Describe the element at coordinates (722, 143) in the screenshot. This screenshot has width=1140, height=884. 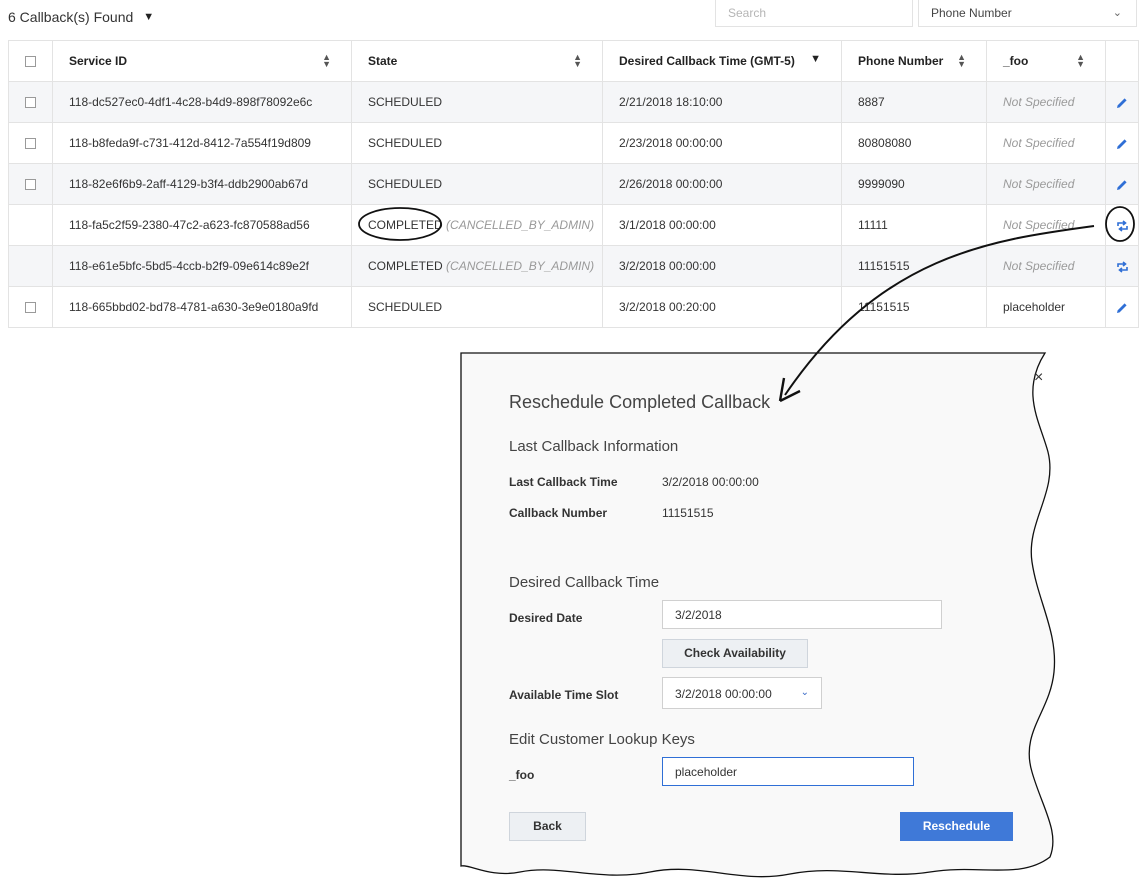
I see `time-cell: 2/23/2018 00:00:00` at that location.